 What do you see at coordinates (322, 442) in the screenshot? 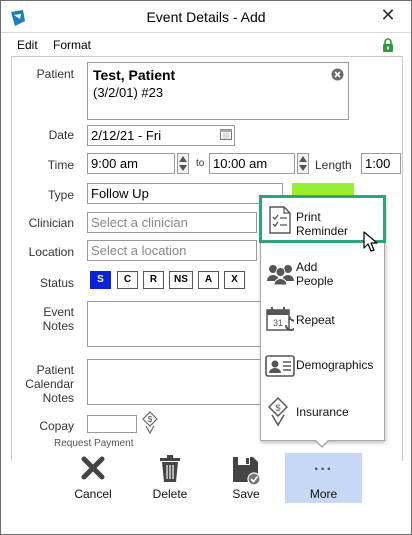
I see `popup-caret-fill` at bounding box center [322, 442].